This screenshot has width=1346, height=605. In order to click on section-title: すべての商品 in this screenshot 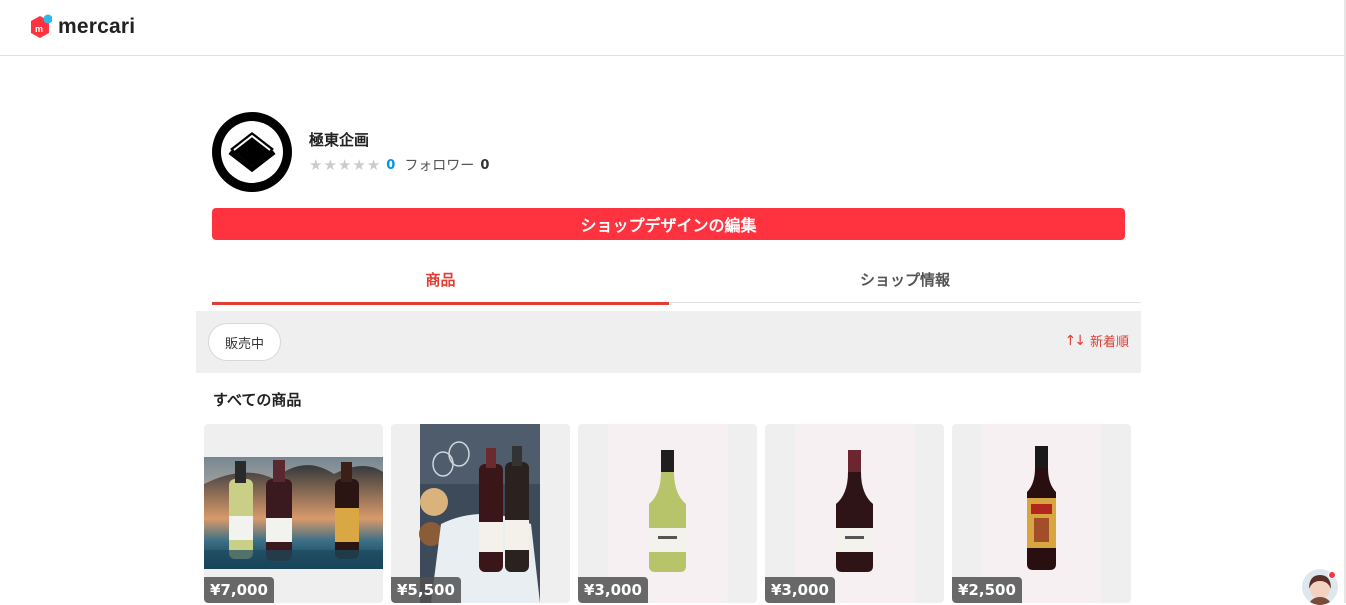, I will do `click(257, 400)`.